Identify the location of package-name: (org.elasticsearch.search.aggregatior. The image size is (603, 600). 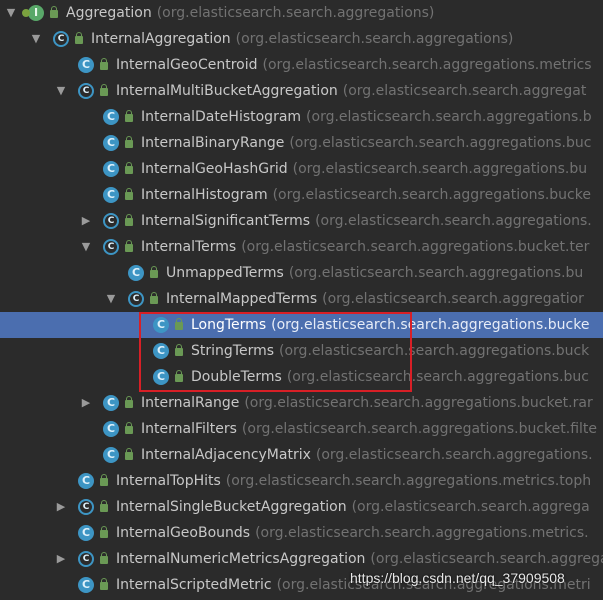
(453, 299).